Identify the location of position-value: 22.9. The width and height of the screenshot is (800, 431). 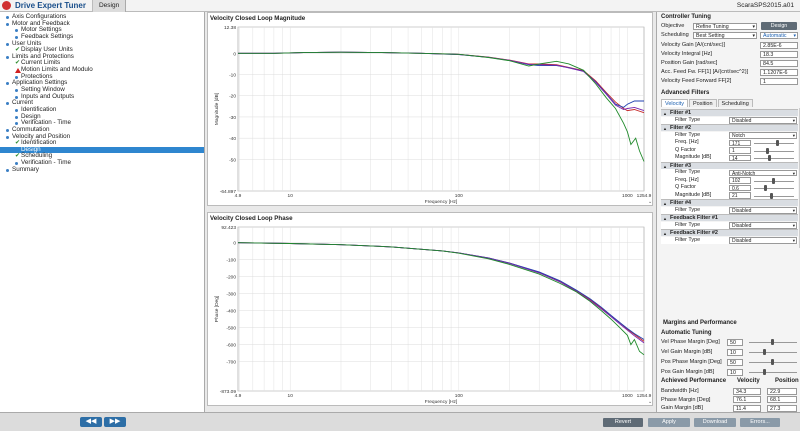
(782, 391).